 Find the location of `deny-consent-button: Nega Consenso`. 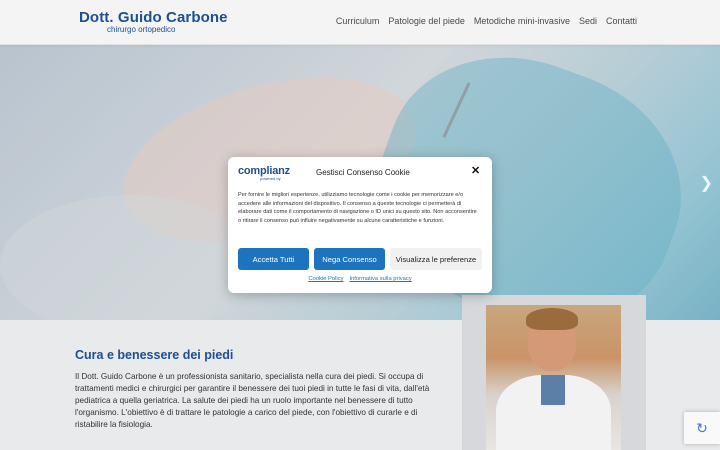

deny-consent-button: Nega Consenso is located at coordinates (349, 259).